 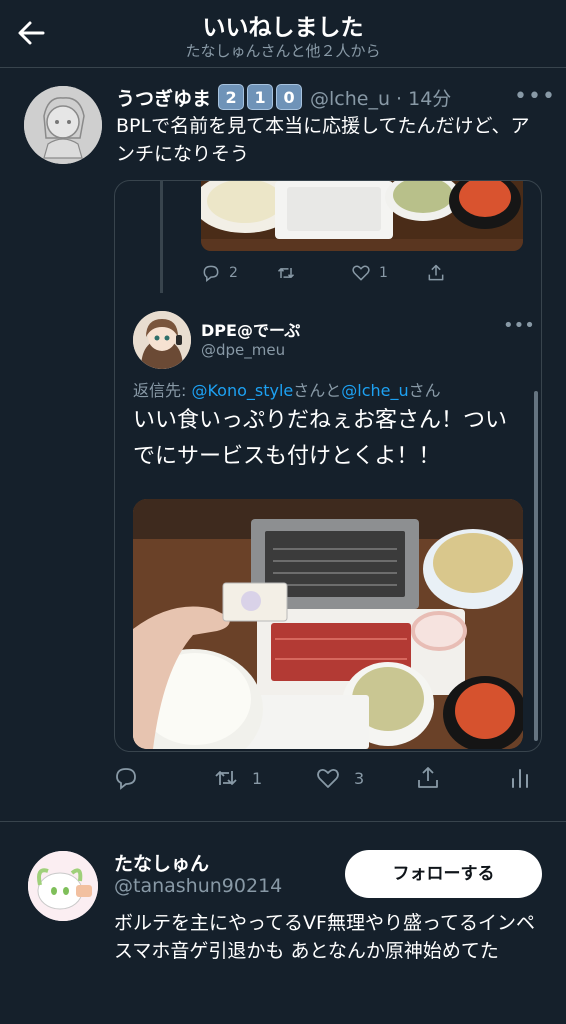 What do you see at coordinates (374, 390) in the screenshot?
I see `mention-link: @lche_u` at bounding box center [374, 390].